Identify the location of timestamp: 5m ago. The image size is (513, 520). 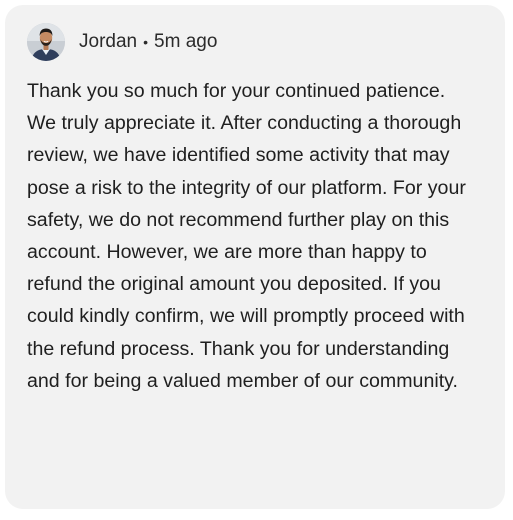
(186, 41).